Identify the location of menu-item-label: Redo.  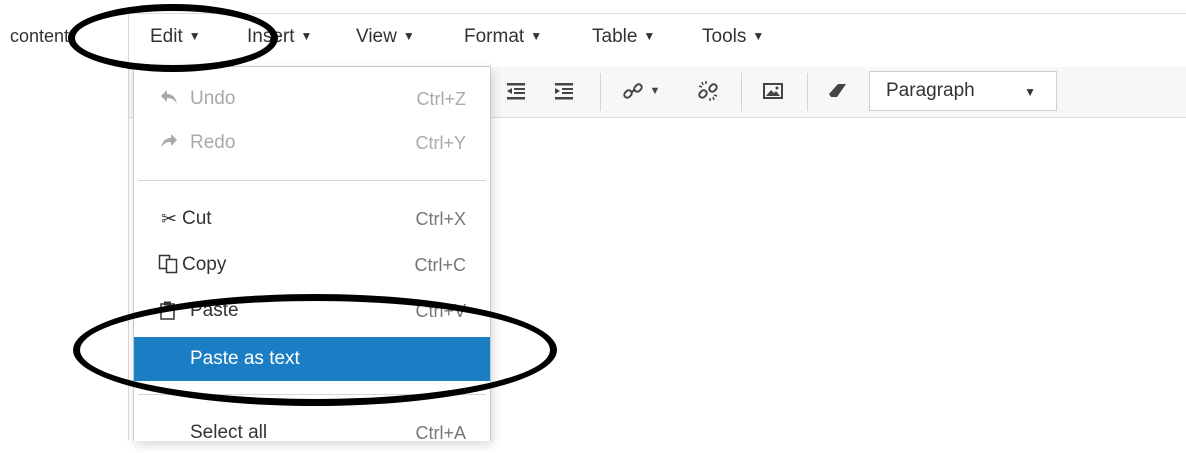
(213, 142).